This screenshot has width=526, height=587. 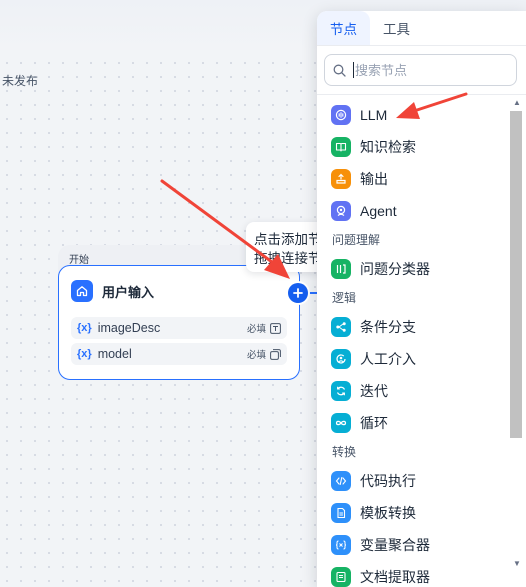 What do you see at coordinates (359, 115) in the screenshot?
I see `node-item-llm: LLM` at bounding box center [359, 115].